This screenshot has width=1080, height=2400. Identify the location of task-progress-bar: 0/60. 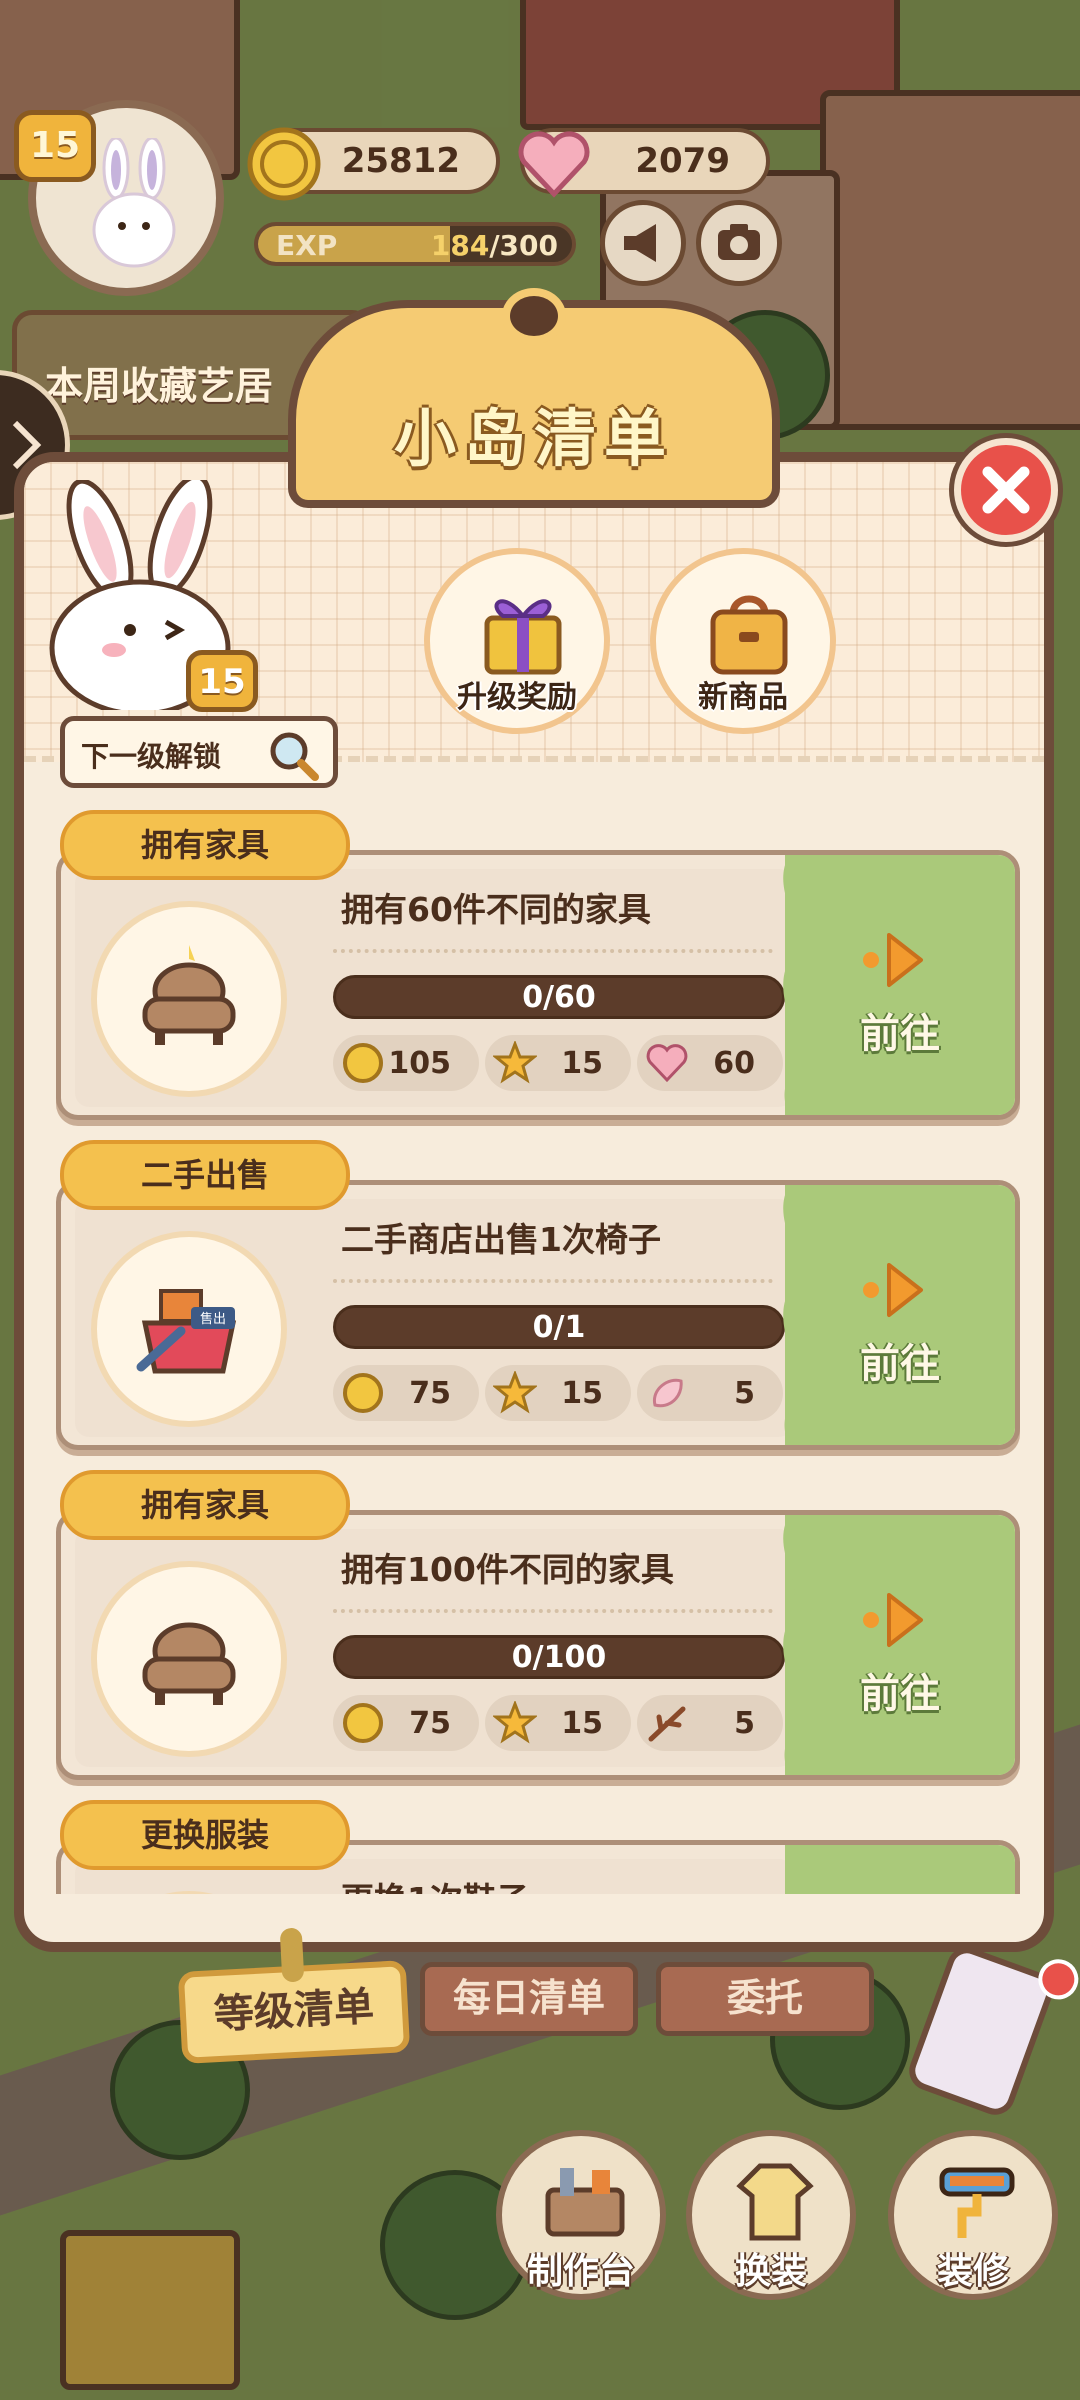
(559, 997).